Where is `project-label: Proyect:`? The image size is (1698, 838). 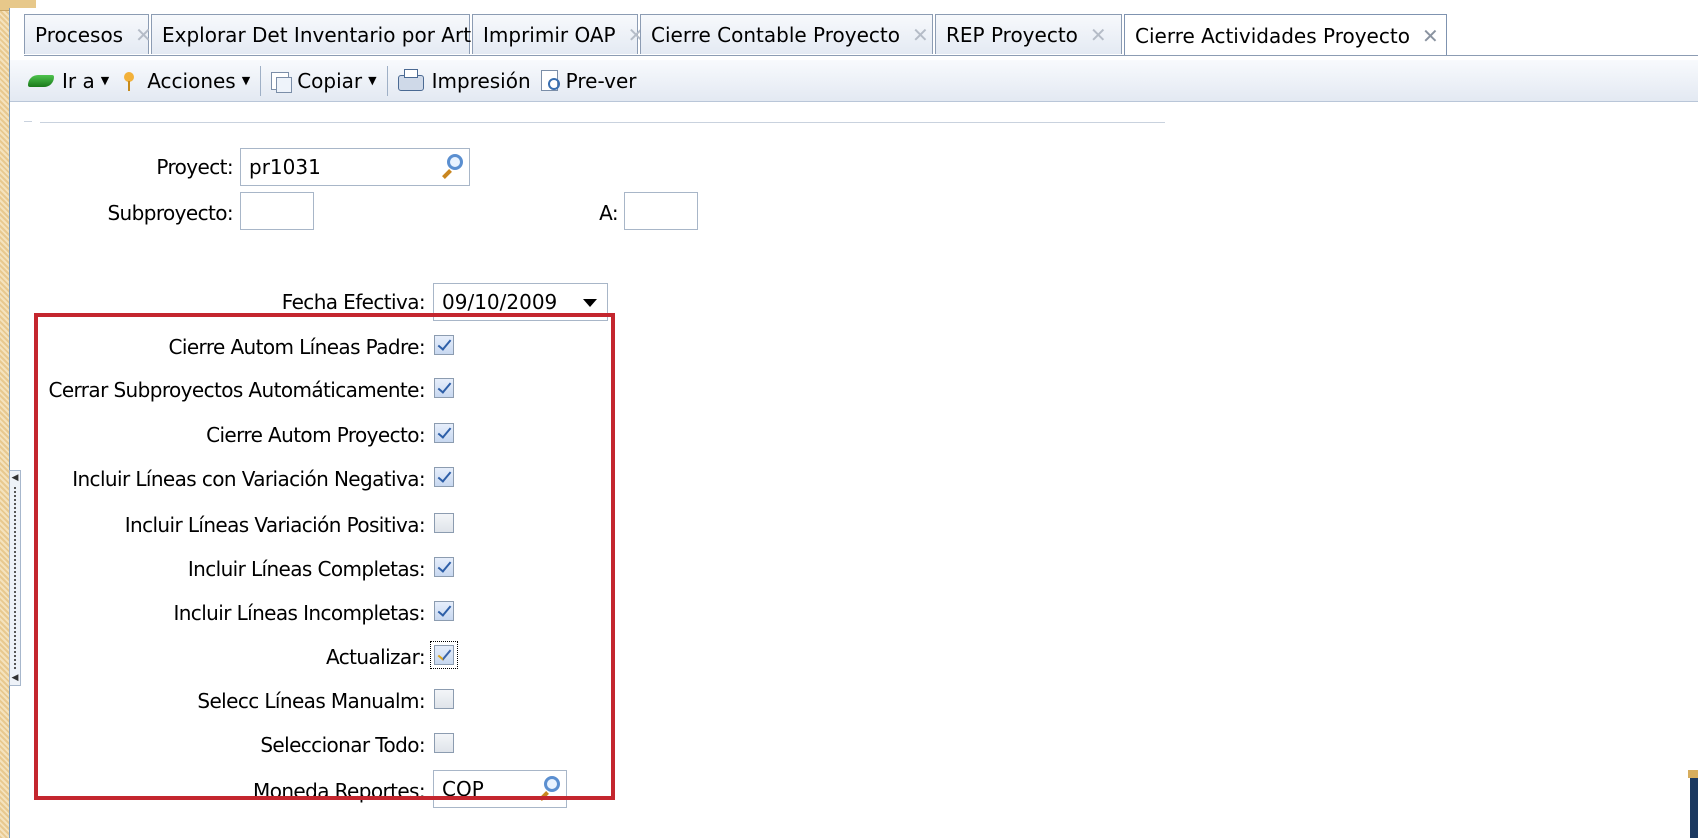
project-label: Proyect: is located at coordinates (194, 167).